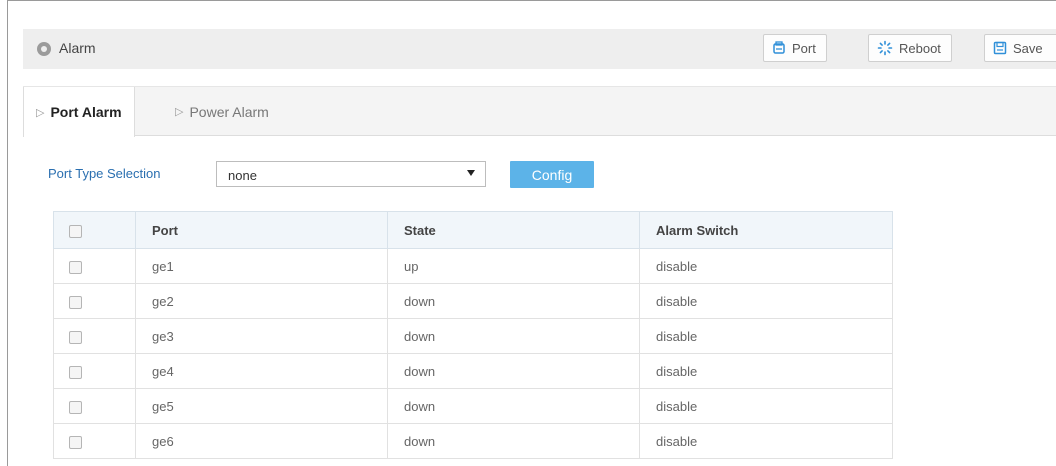  What do you see at coordinates (75, 231) in the screenshot?
I see `select-all-checkbox` at bounding box center [75, 231].